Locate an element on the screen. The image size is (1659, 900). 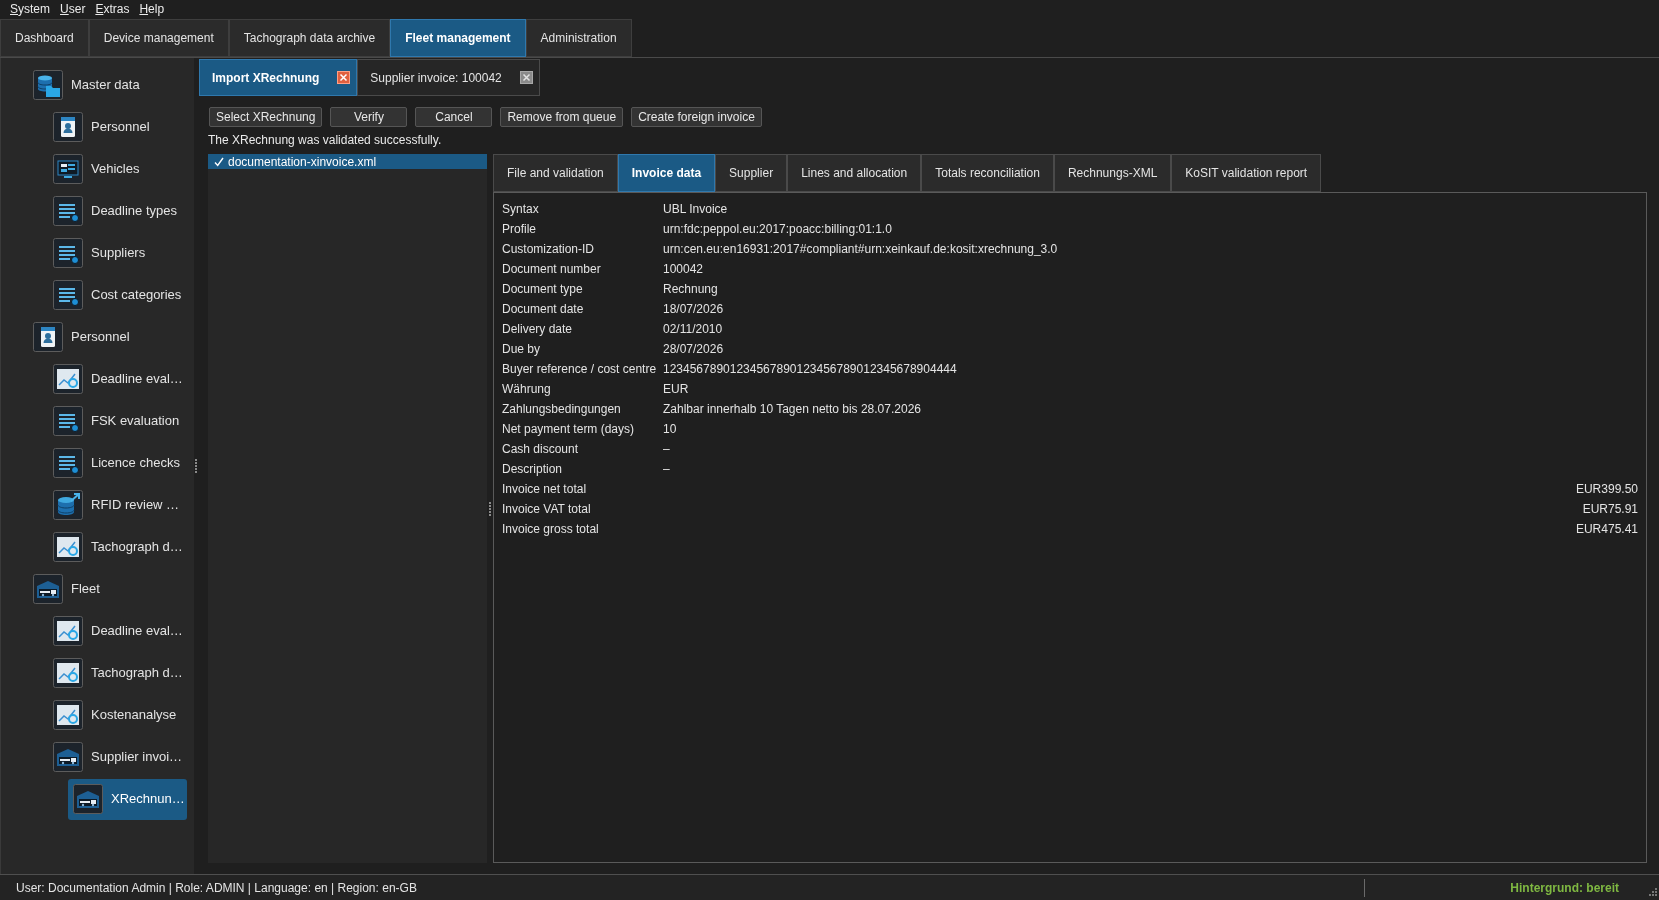
sidebar-item: Cost categories is located at coordinates (117, 295).